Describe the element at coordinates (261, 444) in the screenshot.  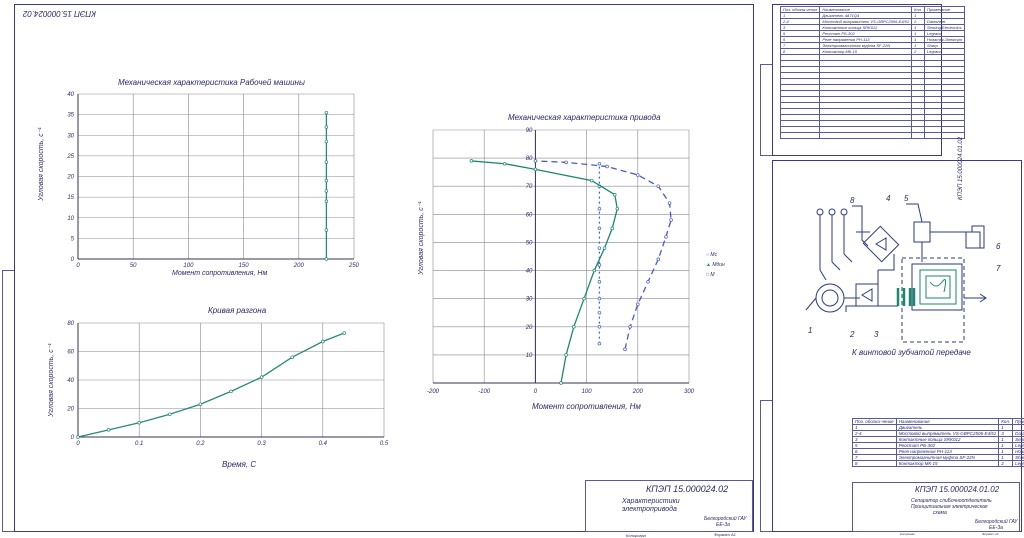
I see `chart2-xtick: 0.3` at that location.